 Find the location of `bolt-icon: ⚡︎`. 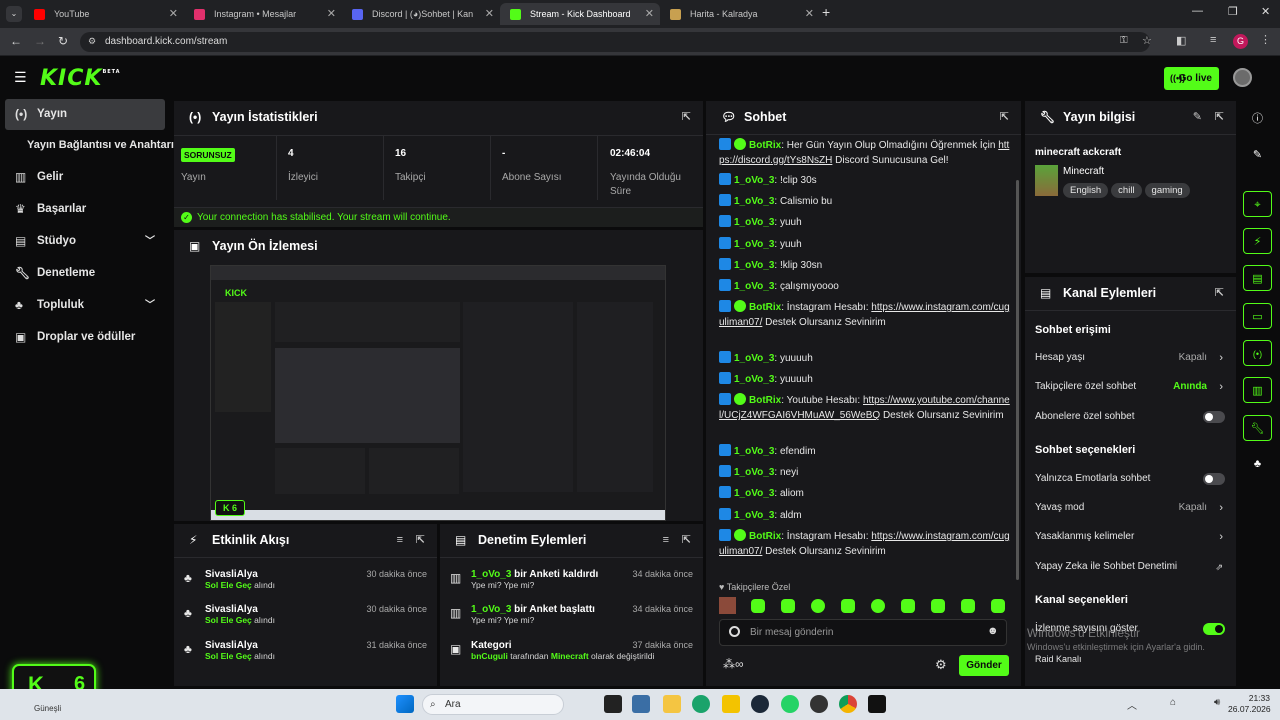

bolt-icon: ⚡︎ is located at coordinates (1257, 241).